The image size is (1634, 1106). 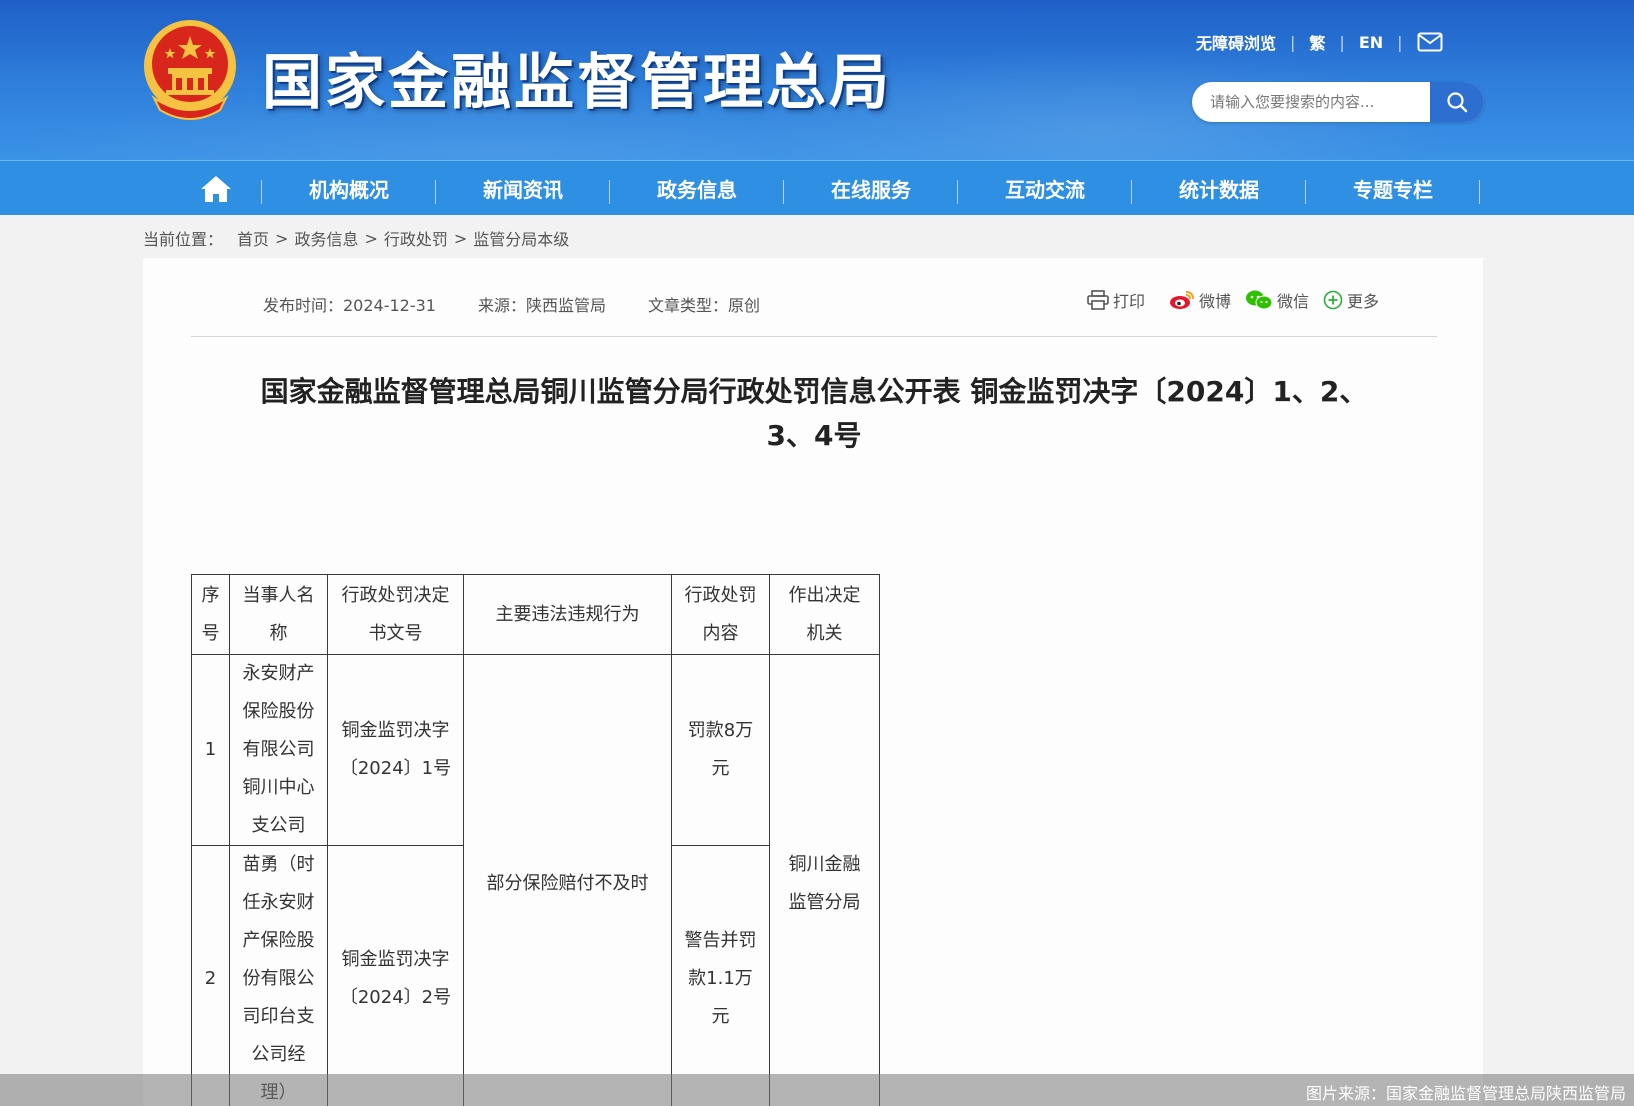 What do you see at coordinates (210, 614) in the screenshot?
I see `header-no: 序号` at bounding box center [210, 614].